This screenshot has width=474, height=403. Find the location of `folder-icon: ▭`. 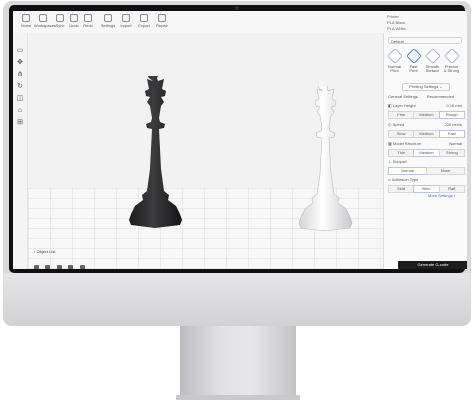

folder-icon: ▭ is located at coordinates (20, 50).